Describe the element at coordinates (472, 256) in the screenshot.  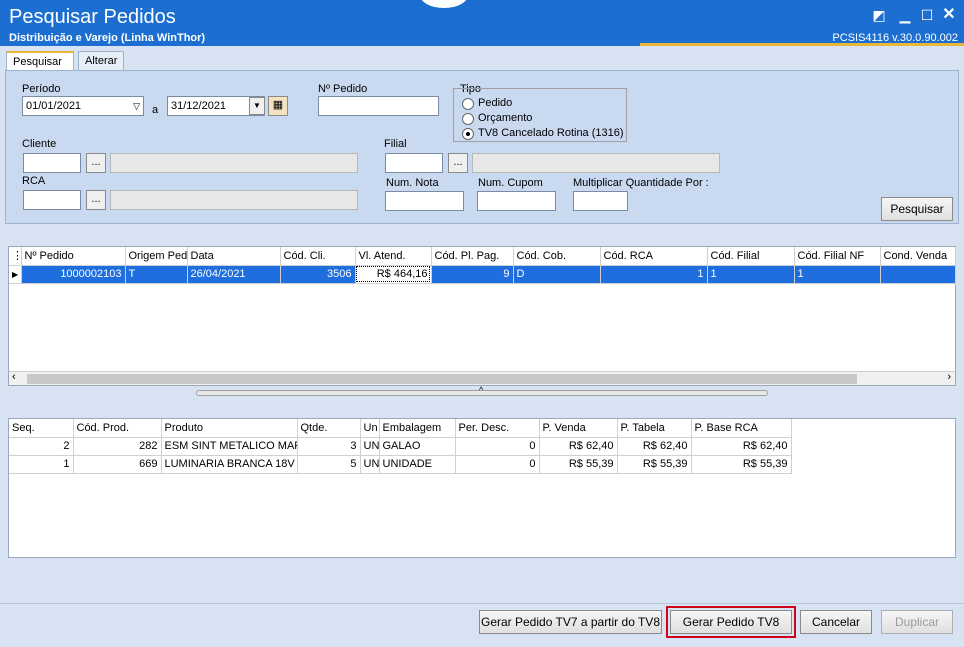
I see `column-header: Cód. Pl. Pag.` at that location.